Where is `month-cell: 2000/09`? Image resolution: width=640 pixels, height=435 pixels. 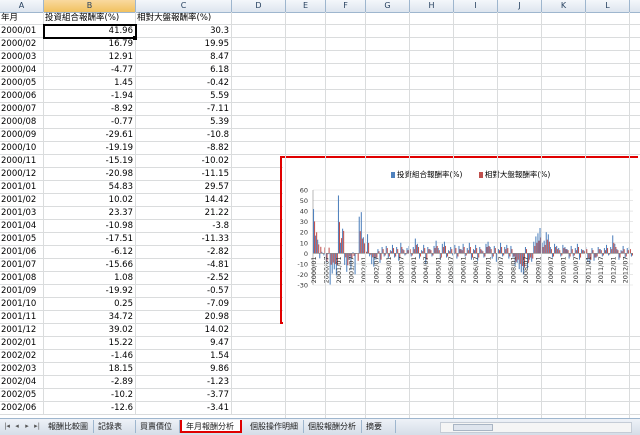
month-cell: 2000/09 is located at coordinates (22, 135).